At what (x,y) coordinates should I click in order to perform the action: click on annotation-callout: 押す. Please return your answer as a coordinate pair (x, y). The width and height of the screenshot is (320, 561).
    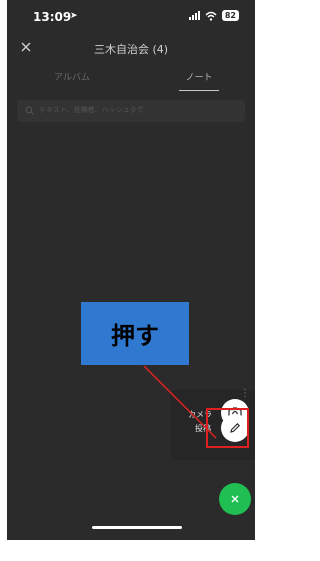
    Looking at the image, I should click on (135, 333).